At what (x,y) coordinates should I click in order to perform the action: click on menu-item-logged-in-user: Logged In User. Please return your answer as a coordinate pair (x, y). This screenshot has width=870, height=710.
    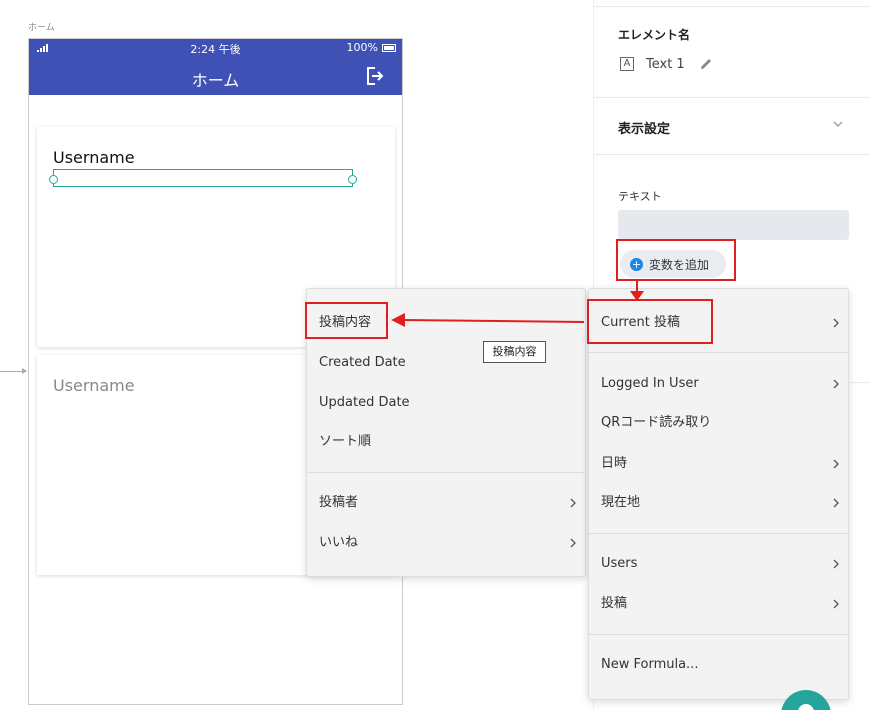
    Looking at the image, I should click on (718, 384).